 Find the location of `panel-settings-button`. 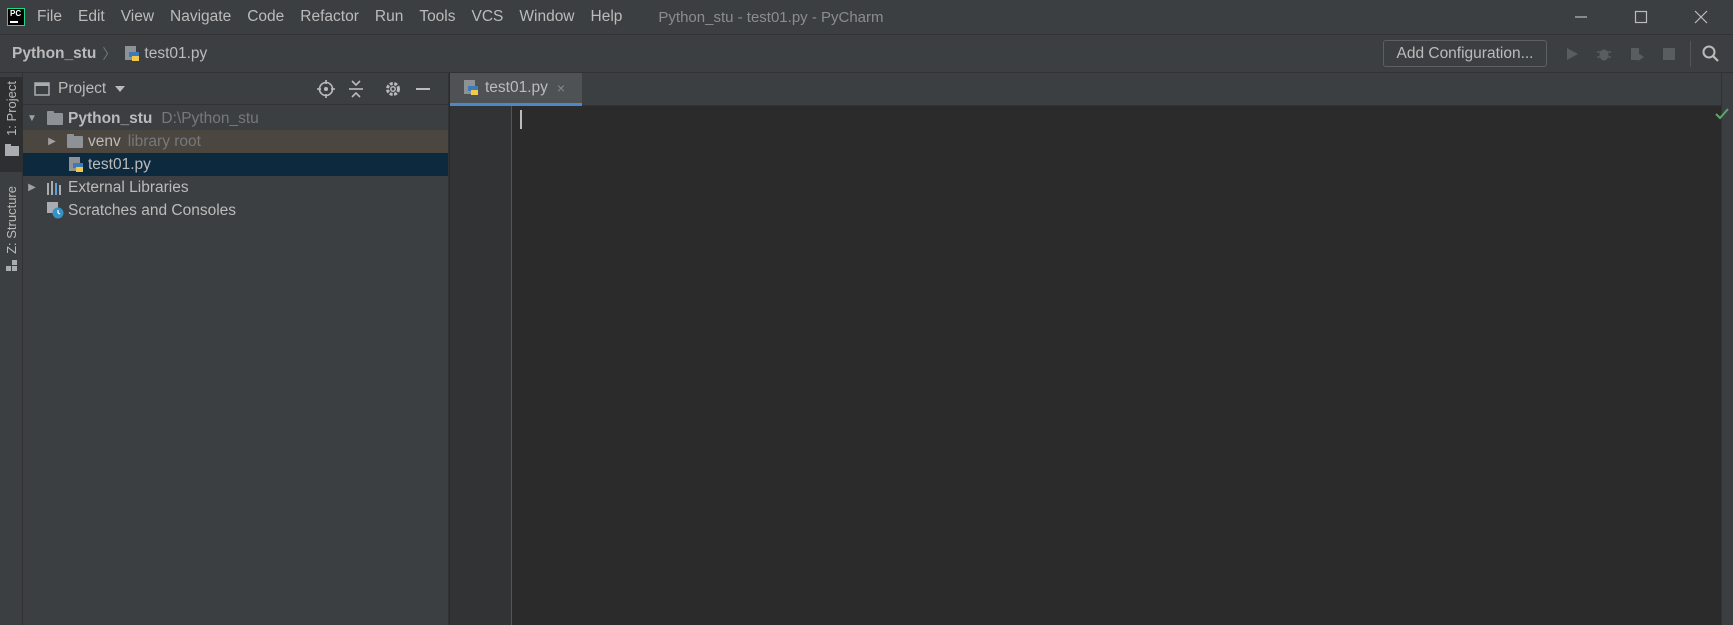

panel-settings-button is located at coordinates (393, 89).